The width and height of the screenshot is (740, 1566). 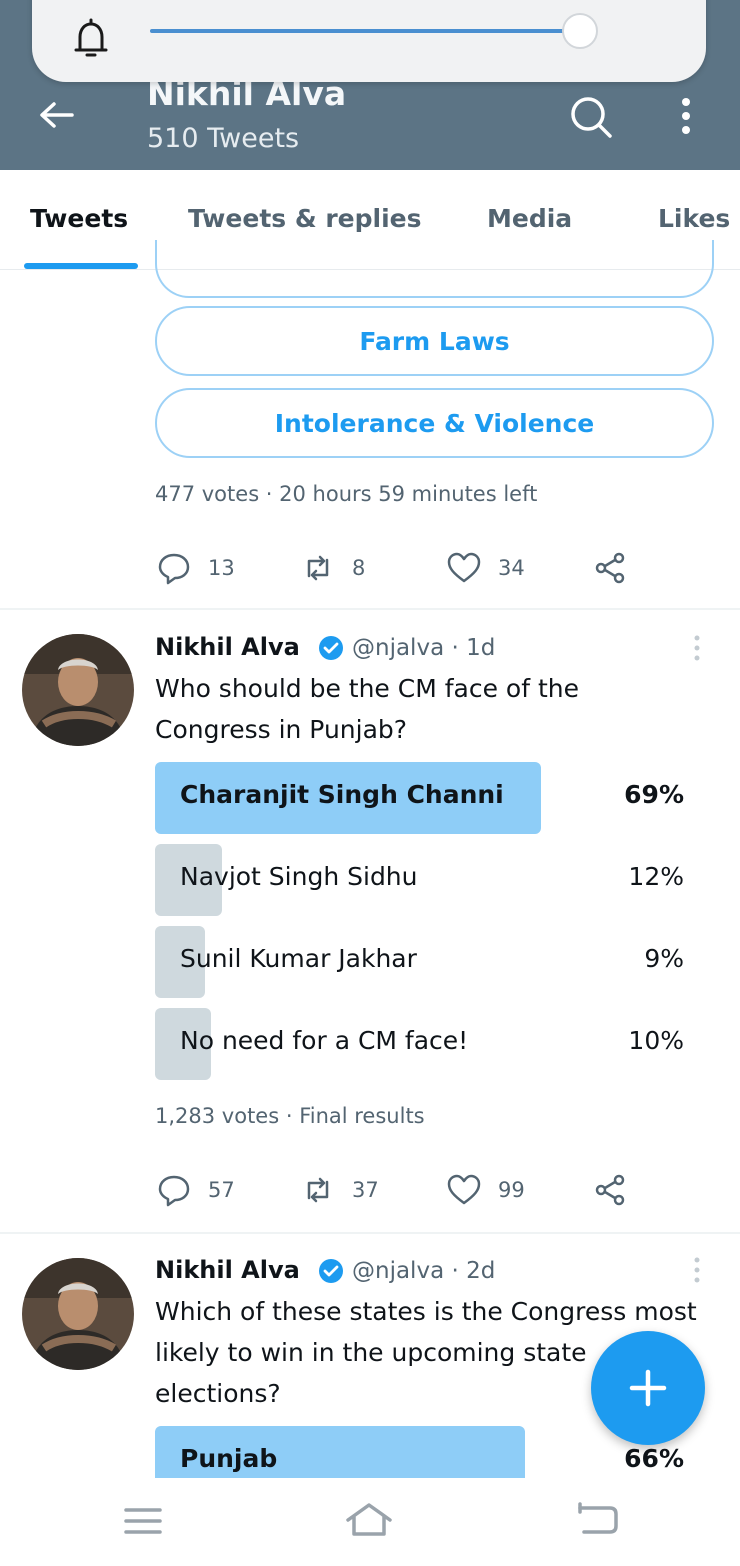 I want to click on tweet-handle-time: @njalva · 1d, so click(x=423, y=648).